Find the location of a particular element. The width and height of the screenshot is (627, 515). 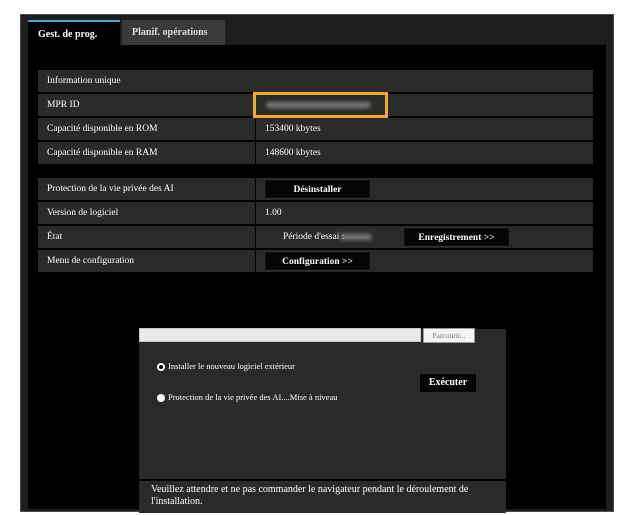

configuration-button: Configuration >> is located at coordinates (317, 261).